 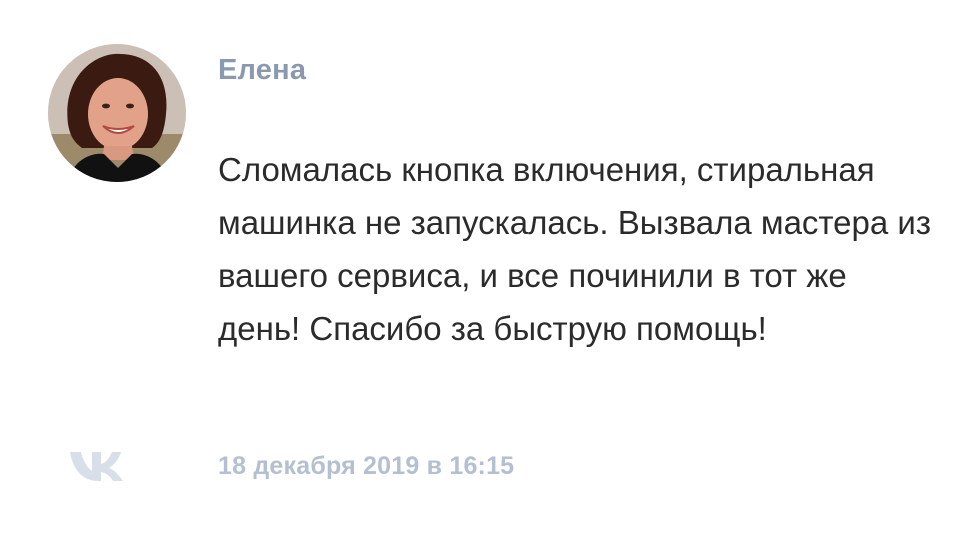 I want to click on vk-logo-icon, so click(x=96, y=465).